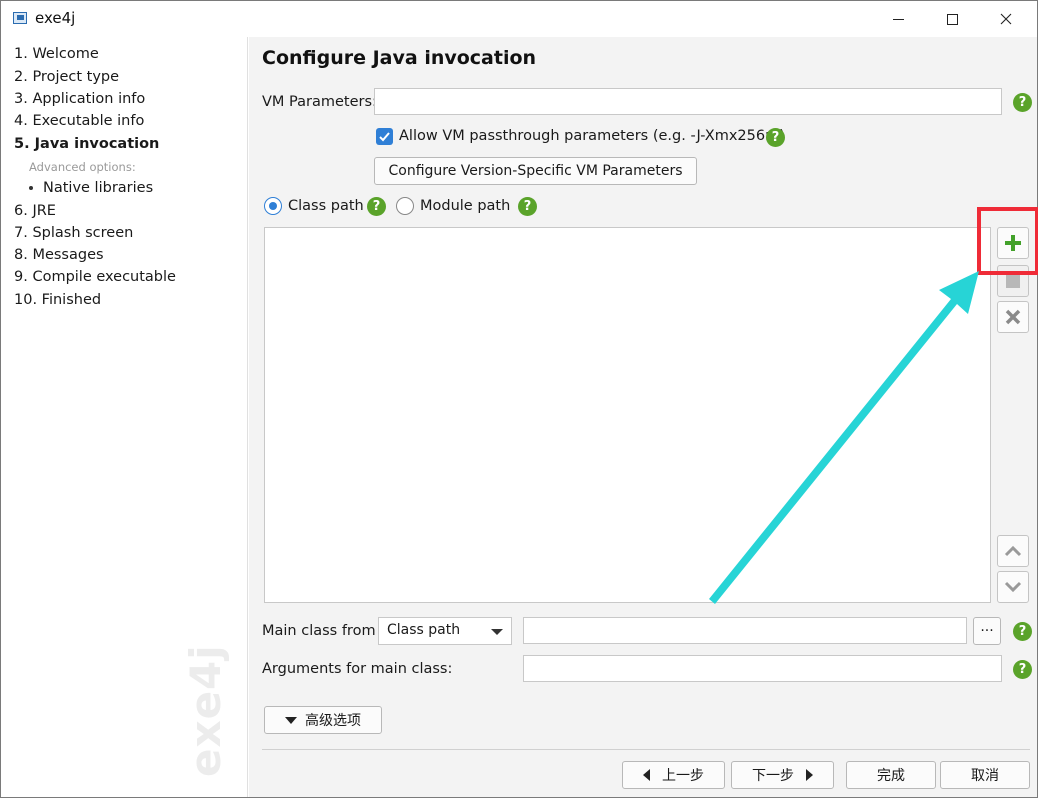 The image size is (1038, 798). I want to click on module-path-radio-label: Module path, so click(465, 206).